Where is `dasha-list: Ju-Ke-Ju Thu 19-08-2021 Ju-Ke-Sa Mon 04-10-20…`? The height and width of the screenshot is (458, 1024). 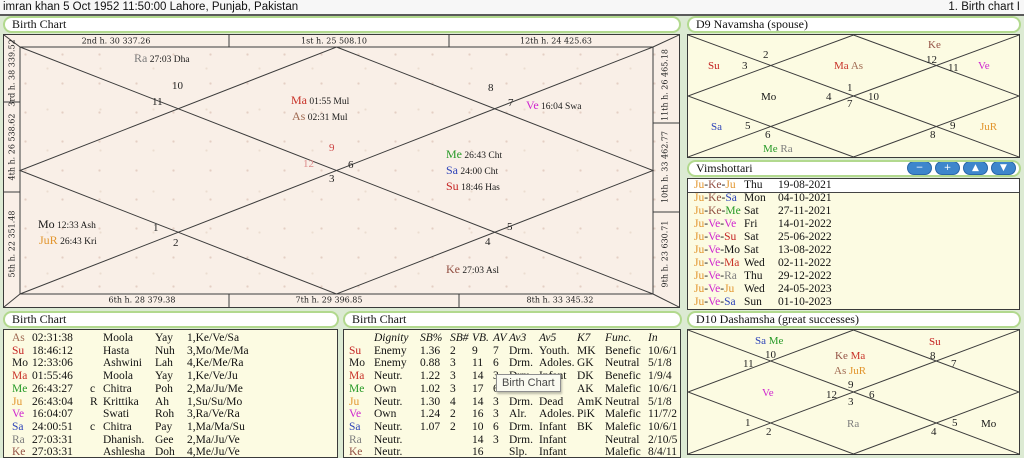
dasha-list: Ju-Ke-Ju Thu 19-08-2021 Ju-Ke-Sa Mon 04-10-20… is located at coordinates (853, 244).